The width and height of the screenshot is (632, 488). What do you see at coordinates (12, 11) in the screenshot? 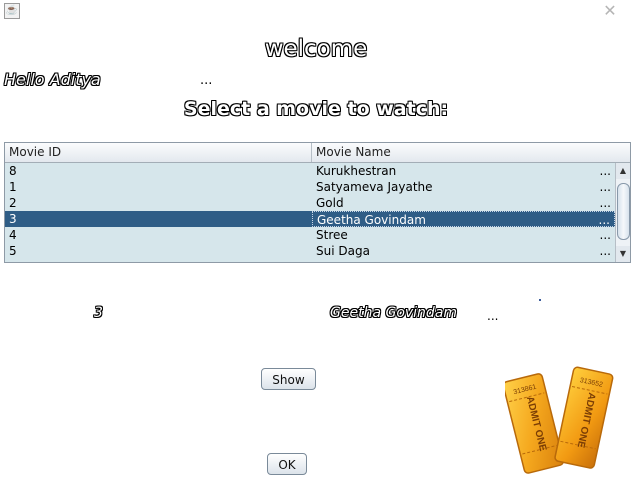
I see `app-icon: ☕` at bounding box center [12, 11].